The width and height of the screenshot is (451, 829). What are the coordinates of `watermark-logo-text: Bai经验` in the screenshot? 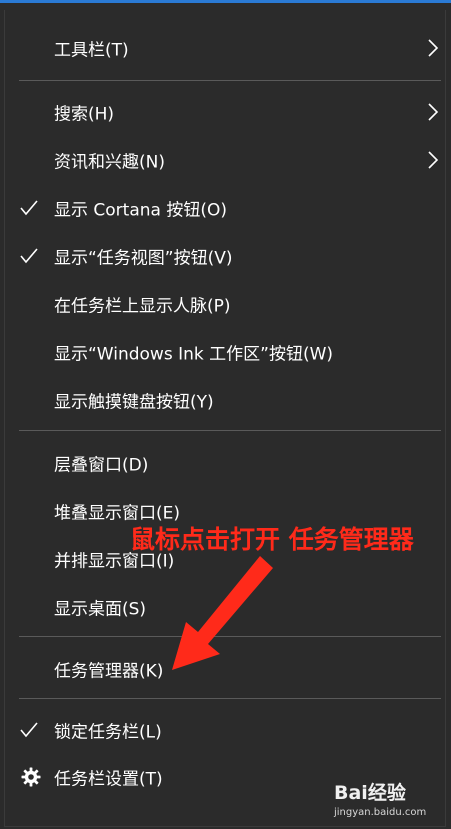 It's located at (370, 793).